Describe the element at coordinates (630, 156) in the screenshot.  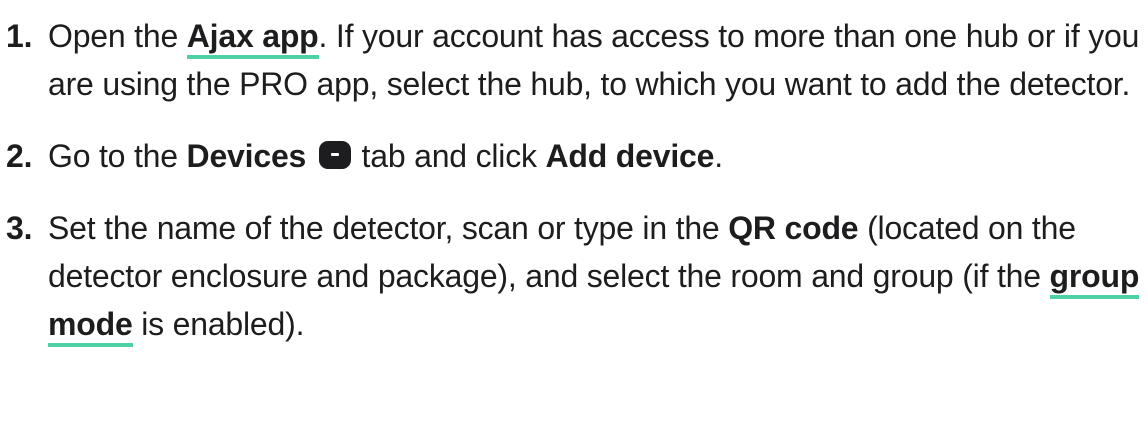
I see `add-device-label: Add device` at that location.